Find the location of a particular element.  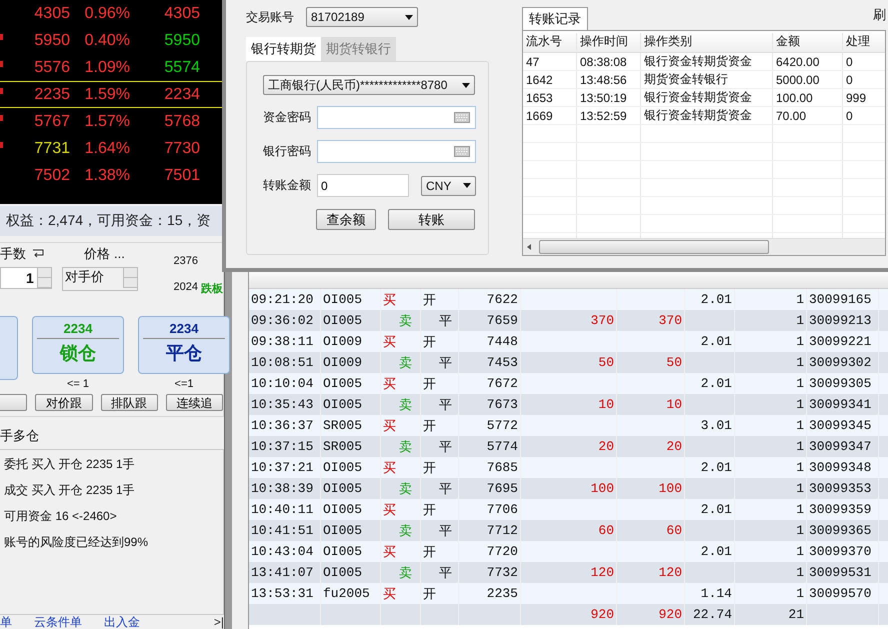

follow-button: 连续追 is located at coordinates (194, 402).